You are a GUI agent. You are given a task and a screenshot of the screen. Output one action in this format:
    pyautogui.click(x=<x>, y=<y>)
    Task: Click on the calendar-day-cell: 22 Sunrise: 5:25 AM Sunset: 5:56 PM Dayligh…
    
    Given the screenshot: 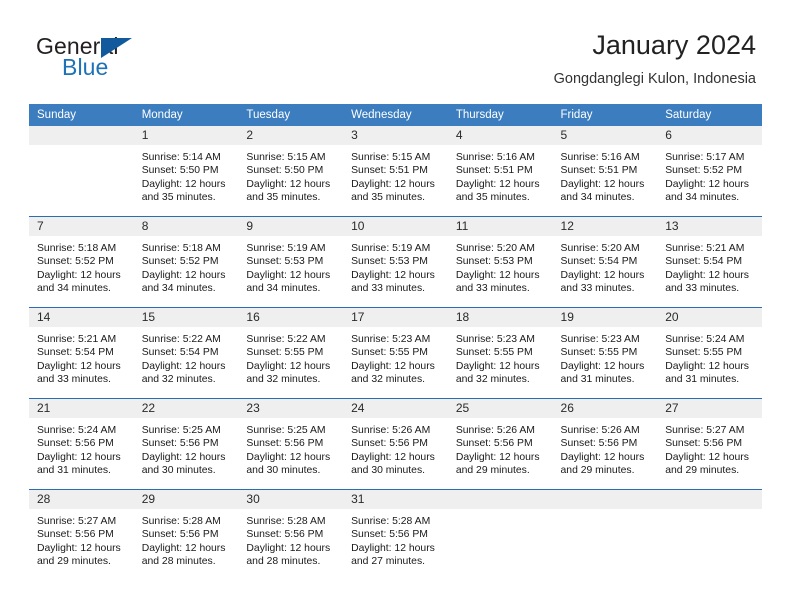 What is the action you would take?
    pyautogui.click(x=186, y=444)
    